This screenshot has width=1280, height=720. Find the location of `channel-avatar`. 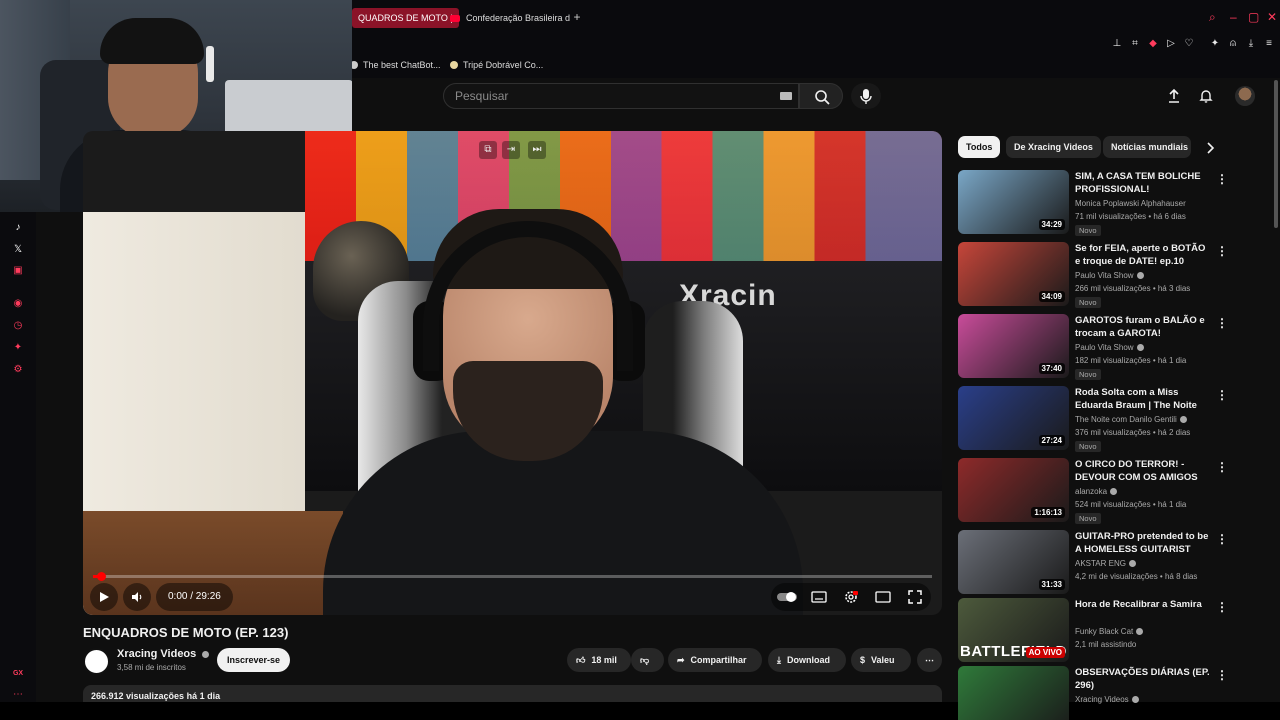

channel-avatar is located at coordinates (96, 661).